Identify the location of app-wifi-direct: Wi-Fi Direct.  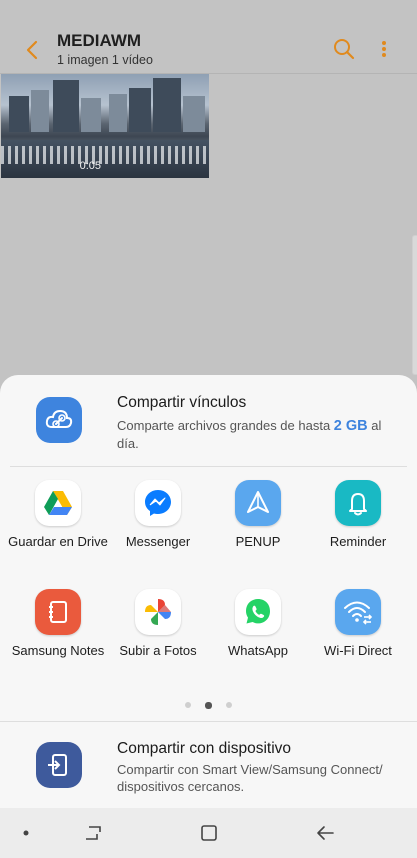
(358, 624).